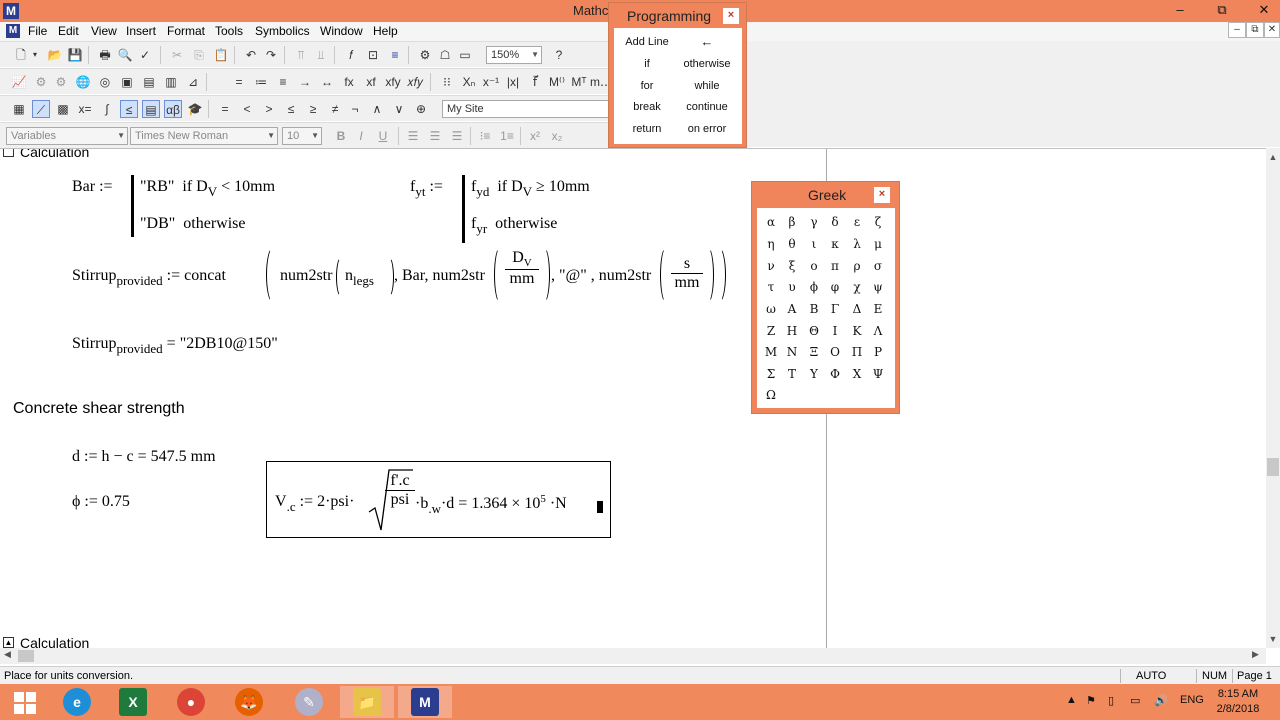 This screenshot has width=1280, height=720. What do you see at coordinates (514, 226) in the screenshot?
I see `fyt-row2: fyr otherwise` at bounding box center [514, 226].